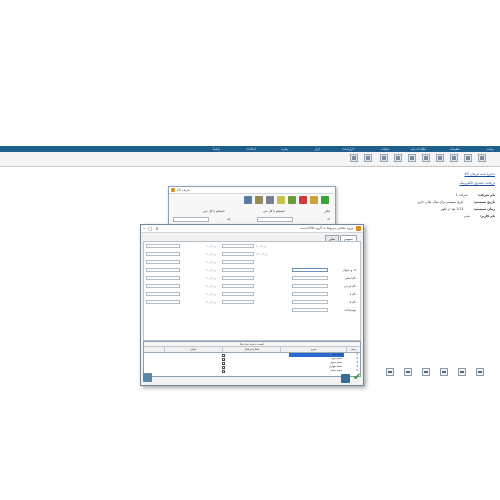 The width and height of the screenshot is (500, 500). What do you see at coordinates (390, 372) in the screenshot?
I see `exit-icon` at bounding box center [390, 372].